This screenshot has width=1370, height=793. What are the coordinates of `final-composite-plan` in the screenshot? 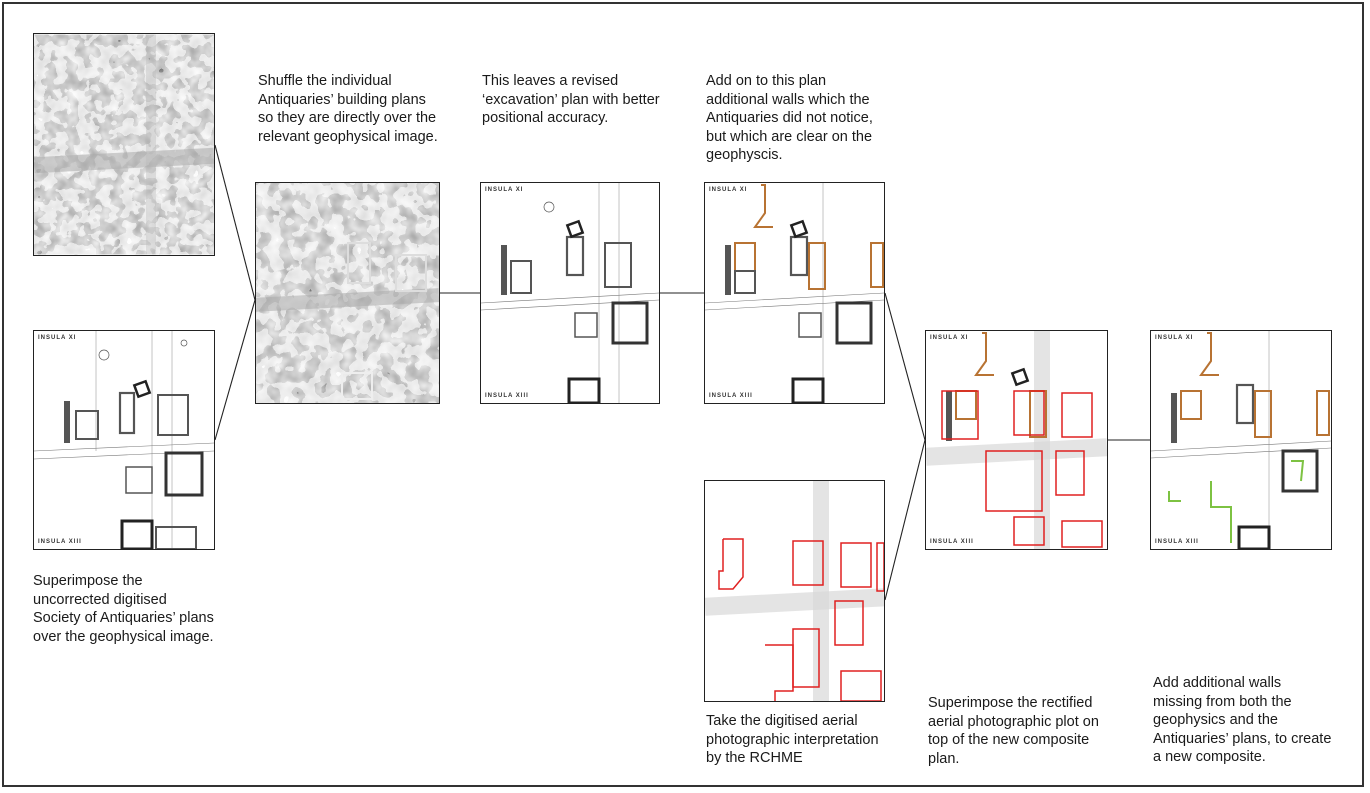 It's located at (1241, 440).